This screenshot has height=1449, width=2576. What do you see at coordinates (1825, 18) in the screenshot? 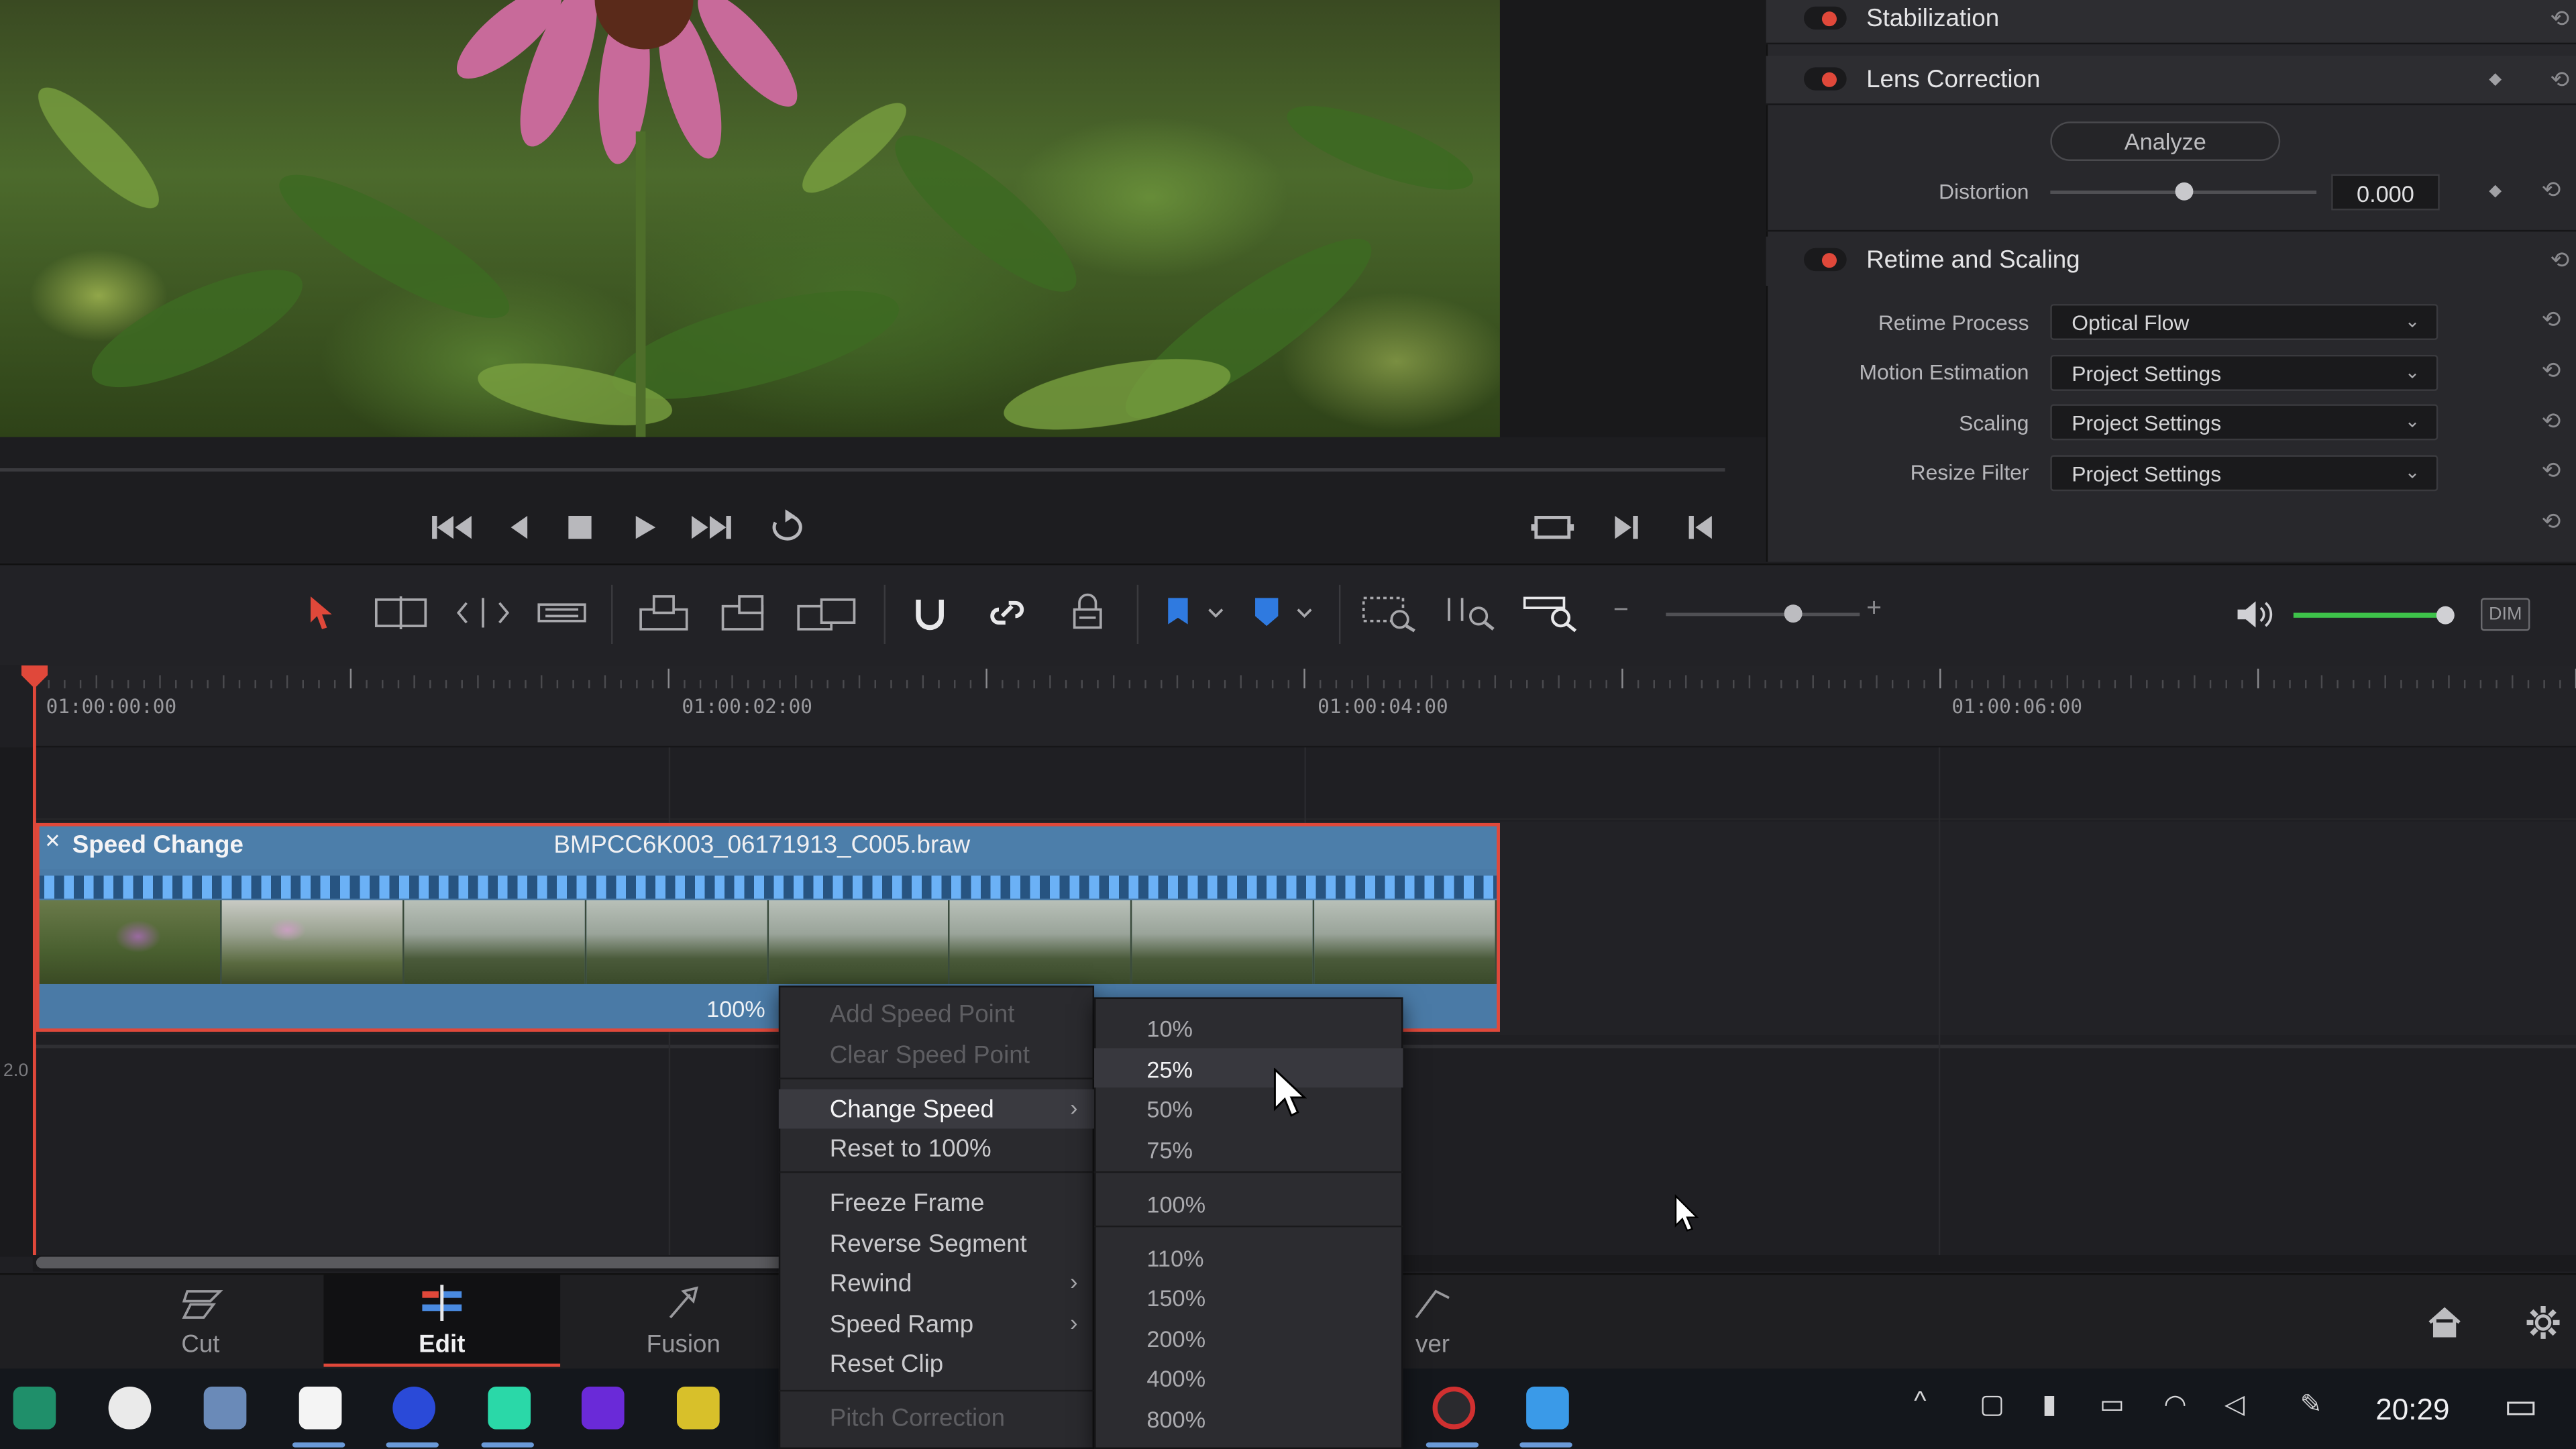
I see `stabilization-toggle` at bounding box center [1825, 18].